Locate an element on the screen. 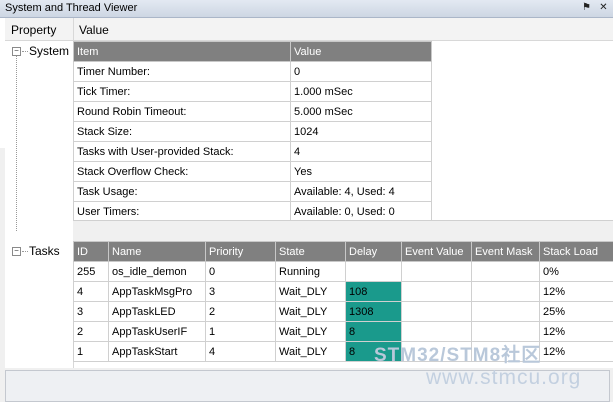  stack-load-column-header: Stack Load is located at coordinates (576, 251).